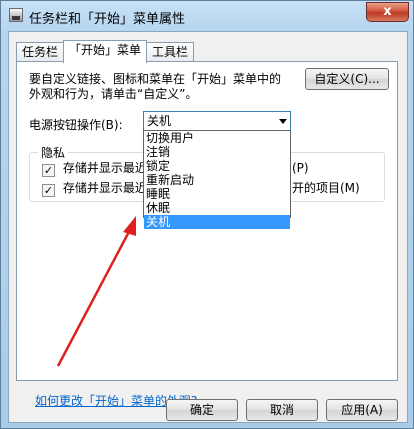 This screenshot has height=429, width=414. I want to click on power-button-select: 关机, so click(217, 121).